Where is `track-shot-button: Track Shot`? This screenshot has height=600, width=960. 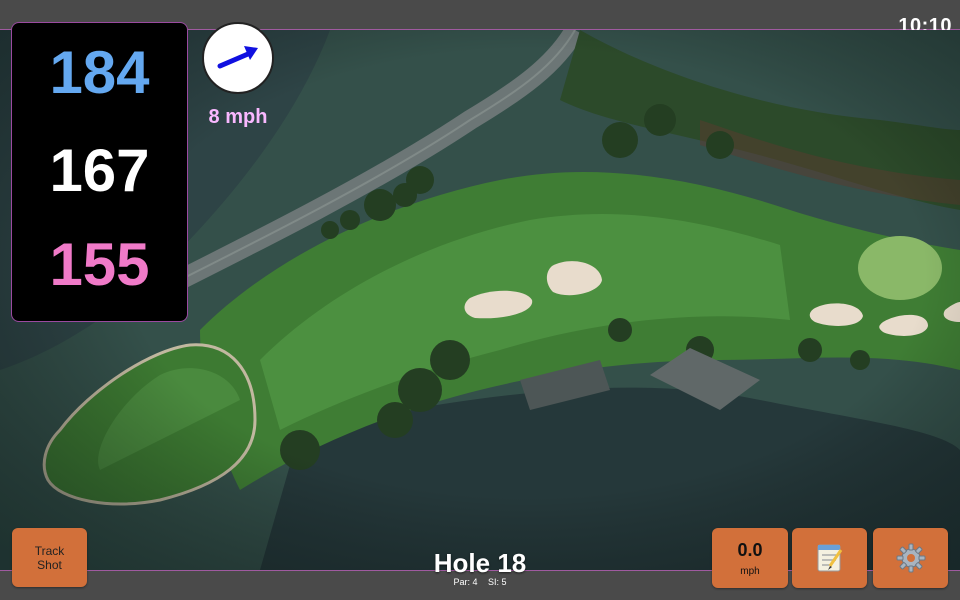 track-shot-button: Track Shot is located at coordinates (49, 557).